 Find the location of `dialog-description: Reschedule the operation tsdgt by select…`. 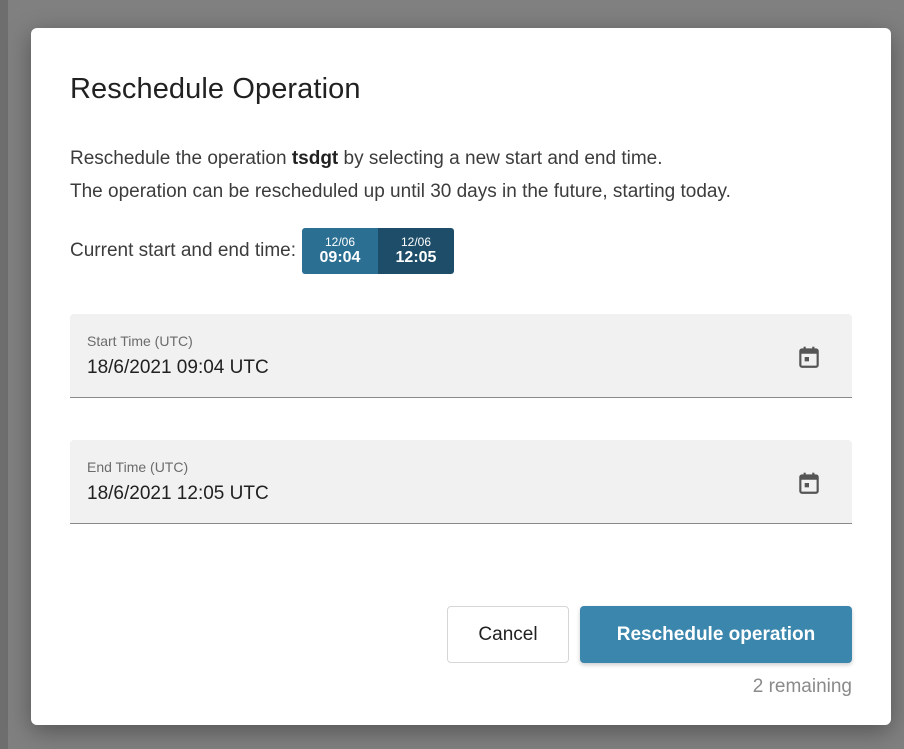

dialog-description: Reschedule the operation tsdgt by select… is located at coordinates (366, 159).